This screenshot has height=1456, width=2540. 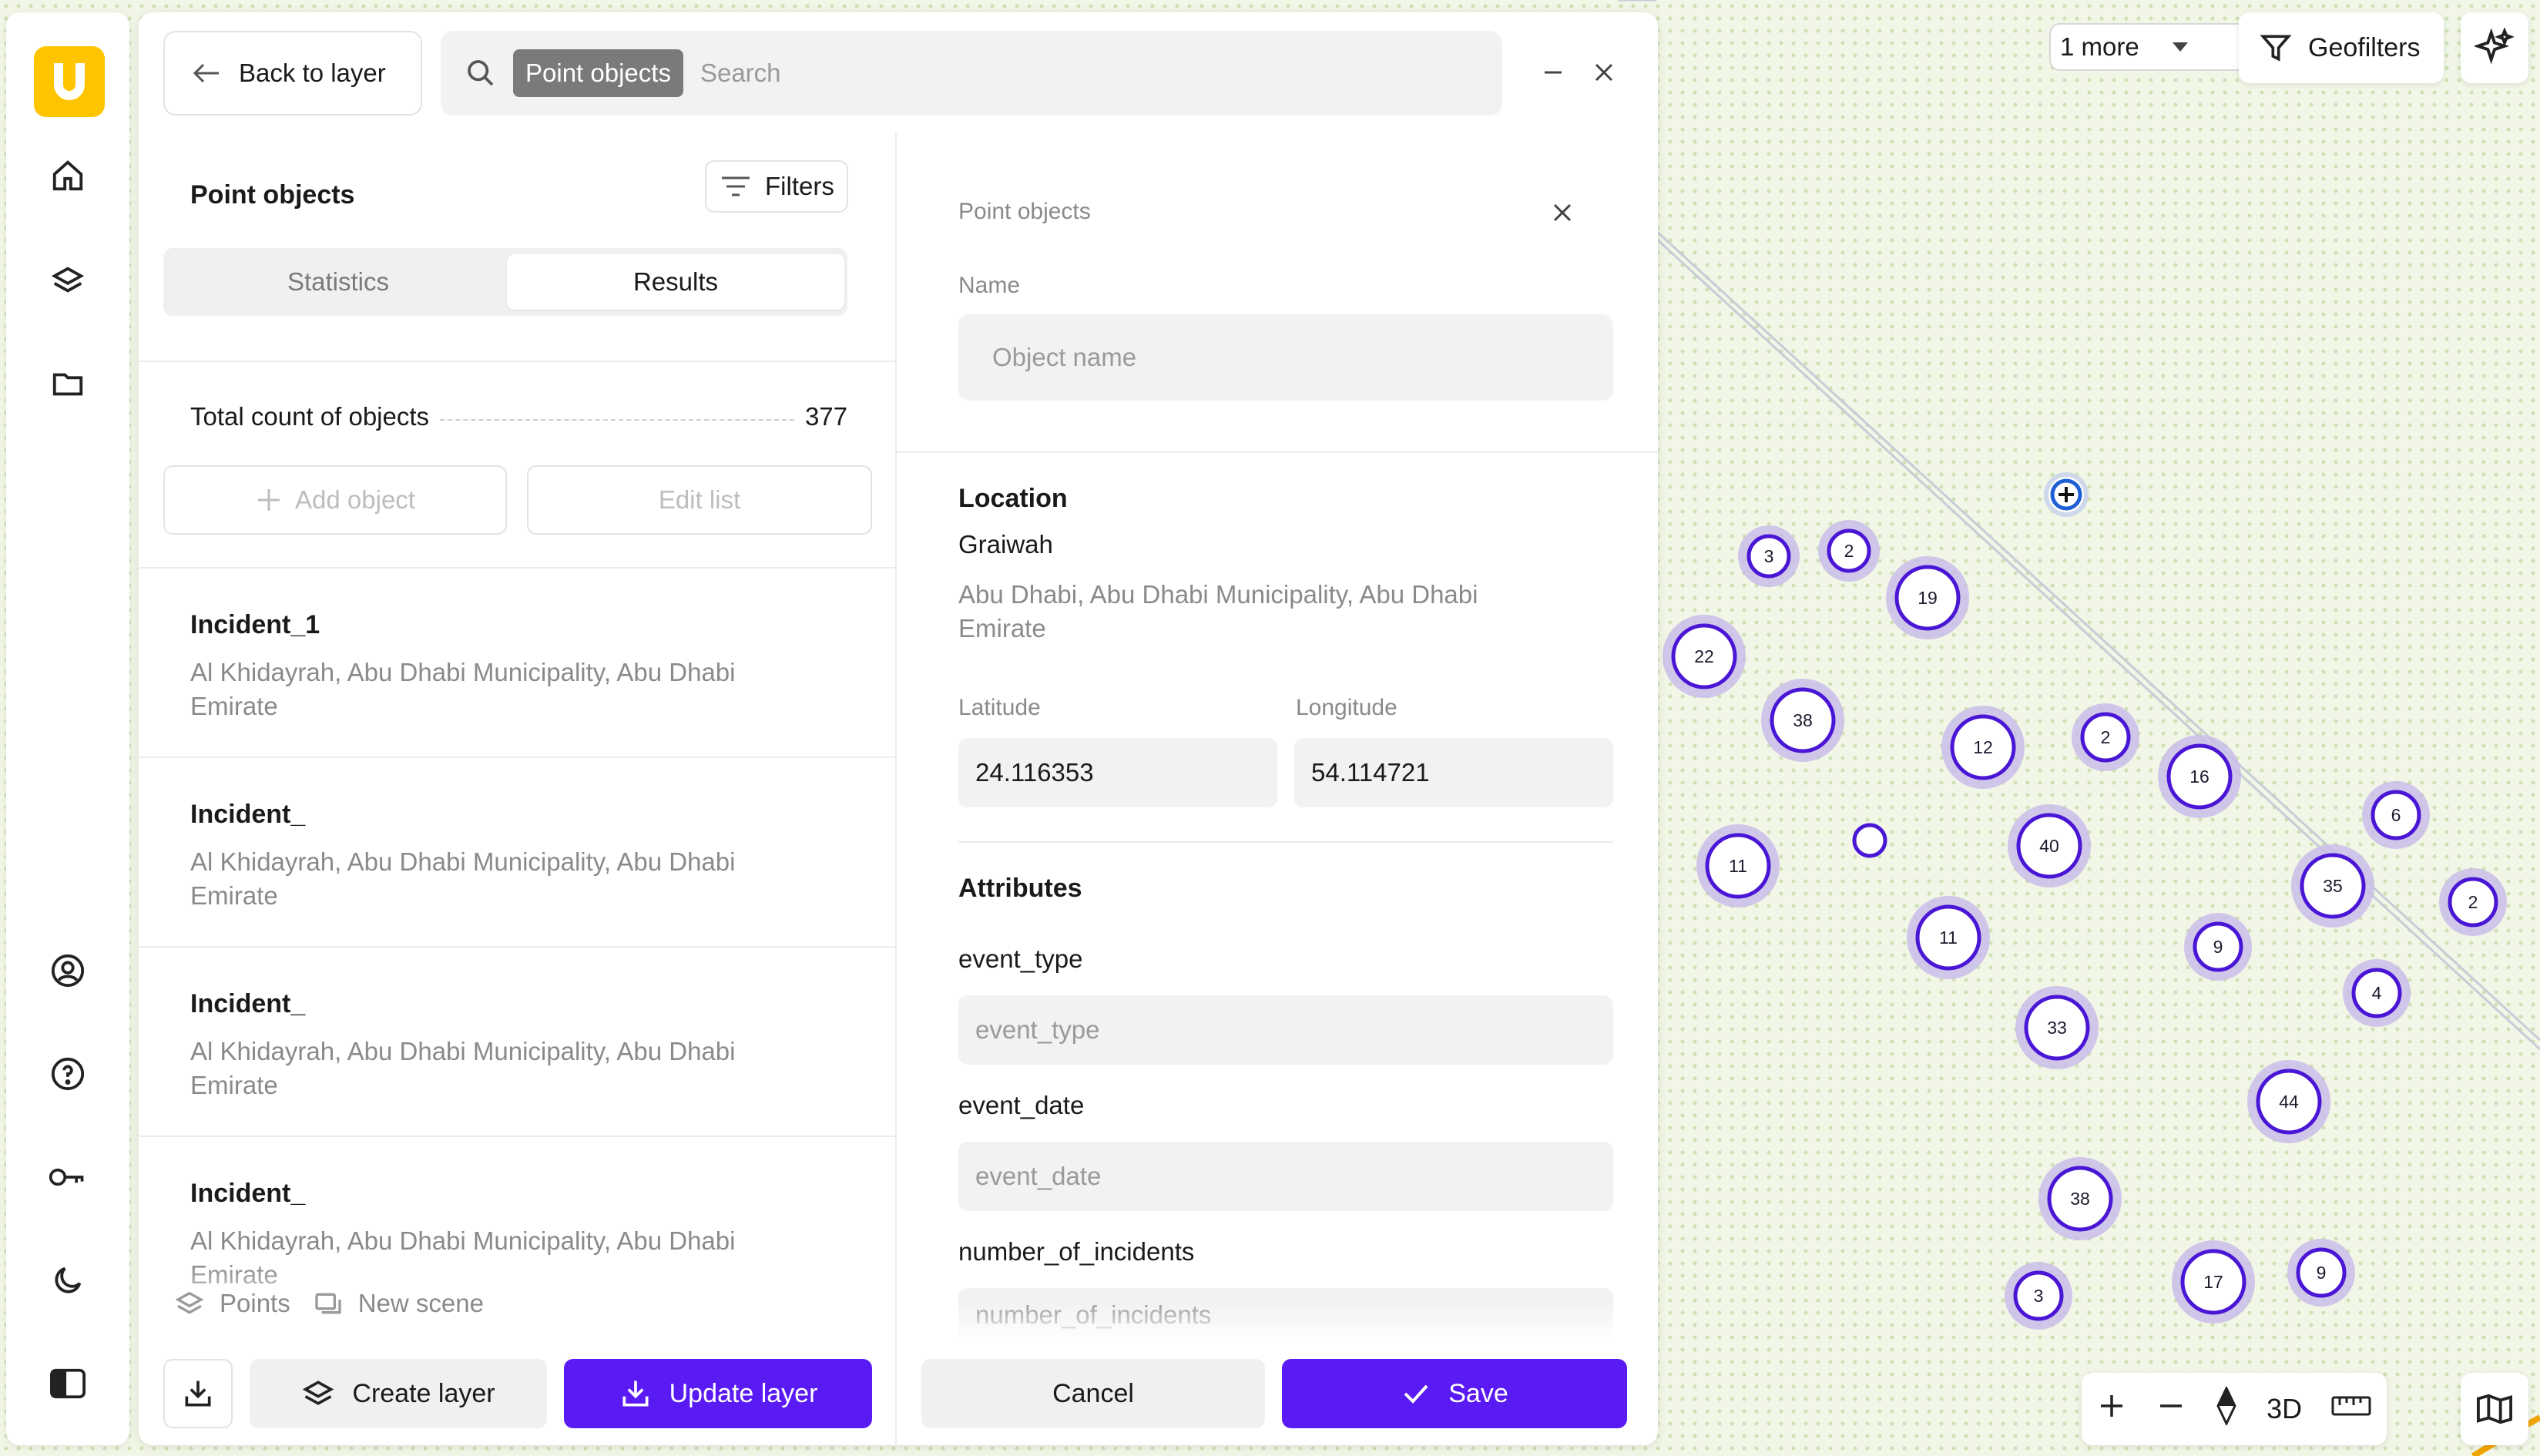 I want to click on cluster-count: 38, so click(x=1803, y=720).